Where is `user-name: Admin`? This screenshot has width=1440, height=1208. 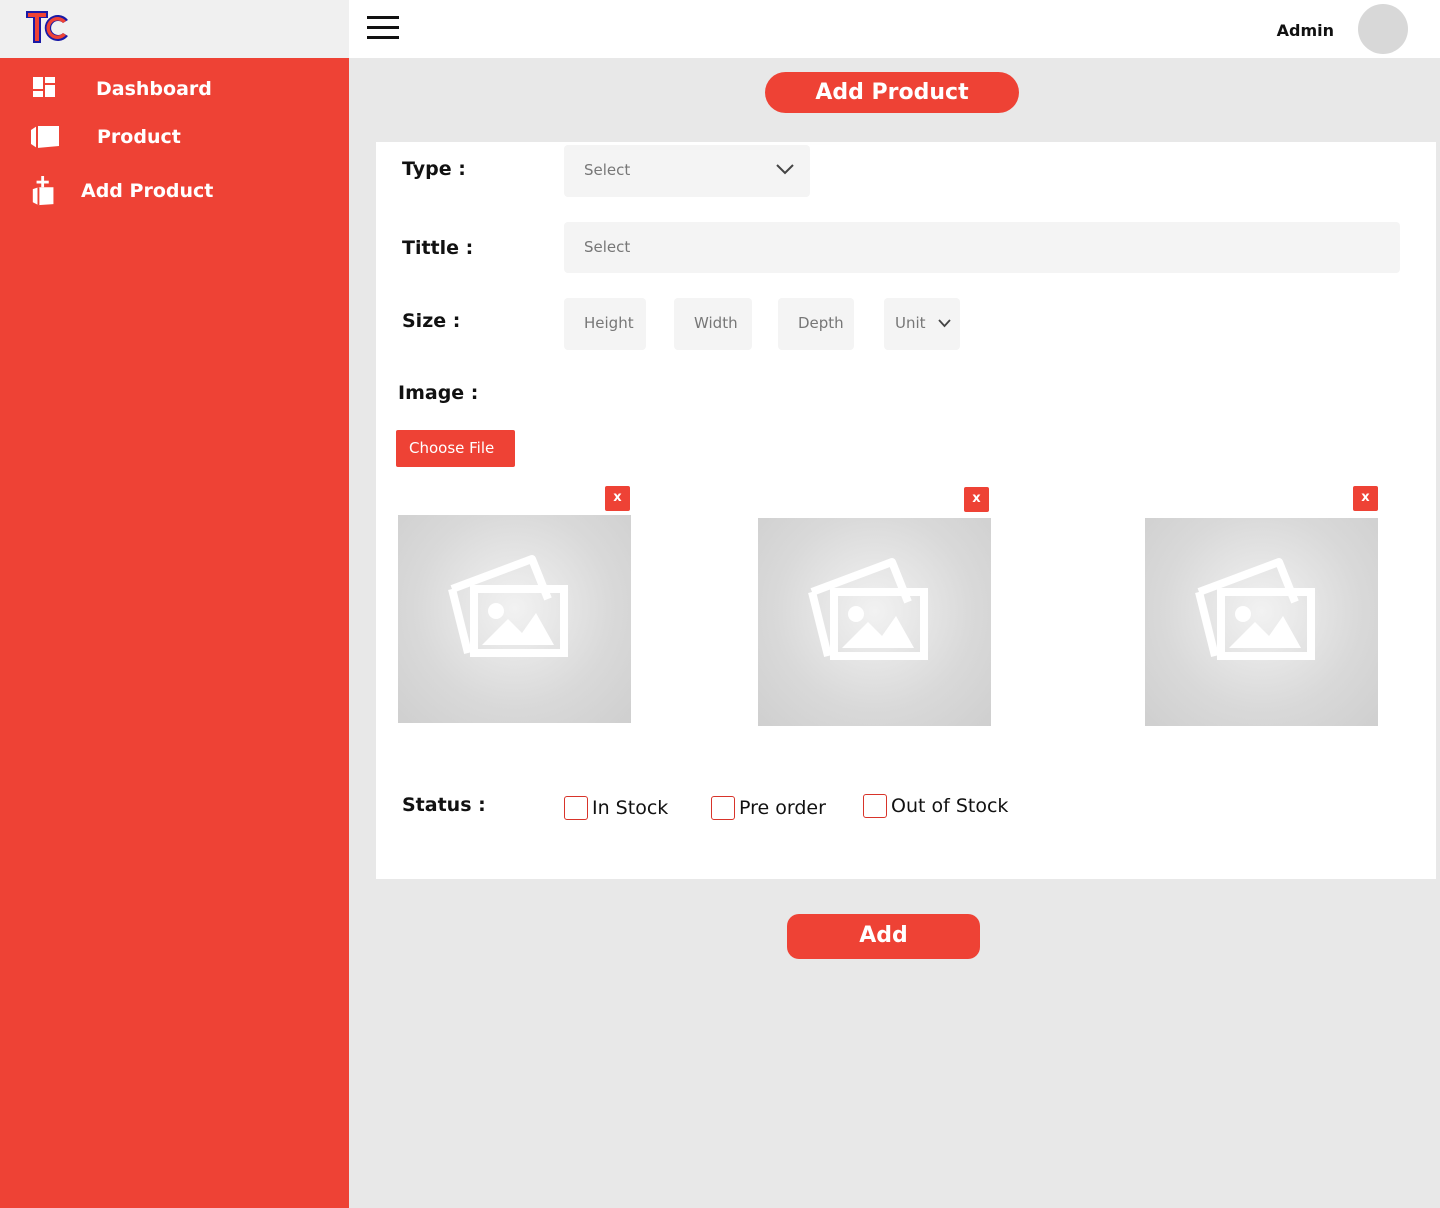
user-name: Admin is located at coordinates (1305, 30).